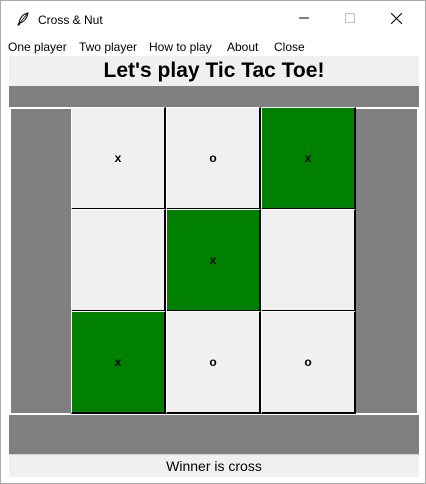 The image size is (426, 484). I want to click on board-cell-0-2: x, so click(308, 158).